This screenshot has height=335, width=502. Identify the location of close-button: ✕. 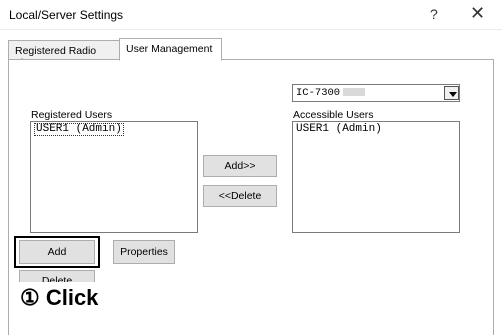
(477, 13).